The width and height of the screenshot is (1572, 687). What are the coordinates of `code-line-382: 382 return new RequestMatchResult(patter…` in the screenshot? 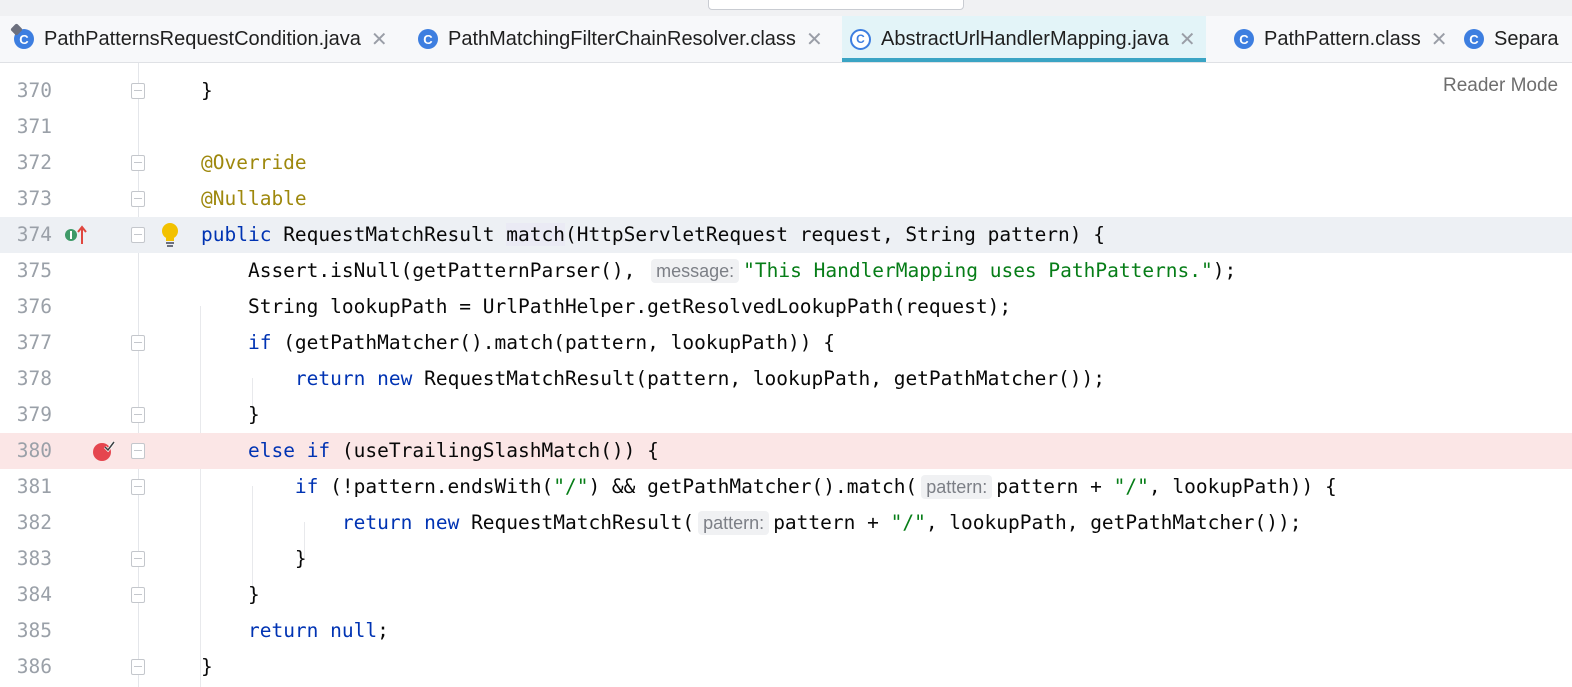 It's located at (786, 523).